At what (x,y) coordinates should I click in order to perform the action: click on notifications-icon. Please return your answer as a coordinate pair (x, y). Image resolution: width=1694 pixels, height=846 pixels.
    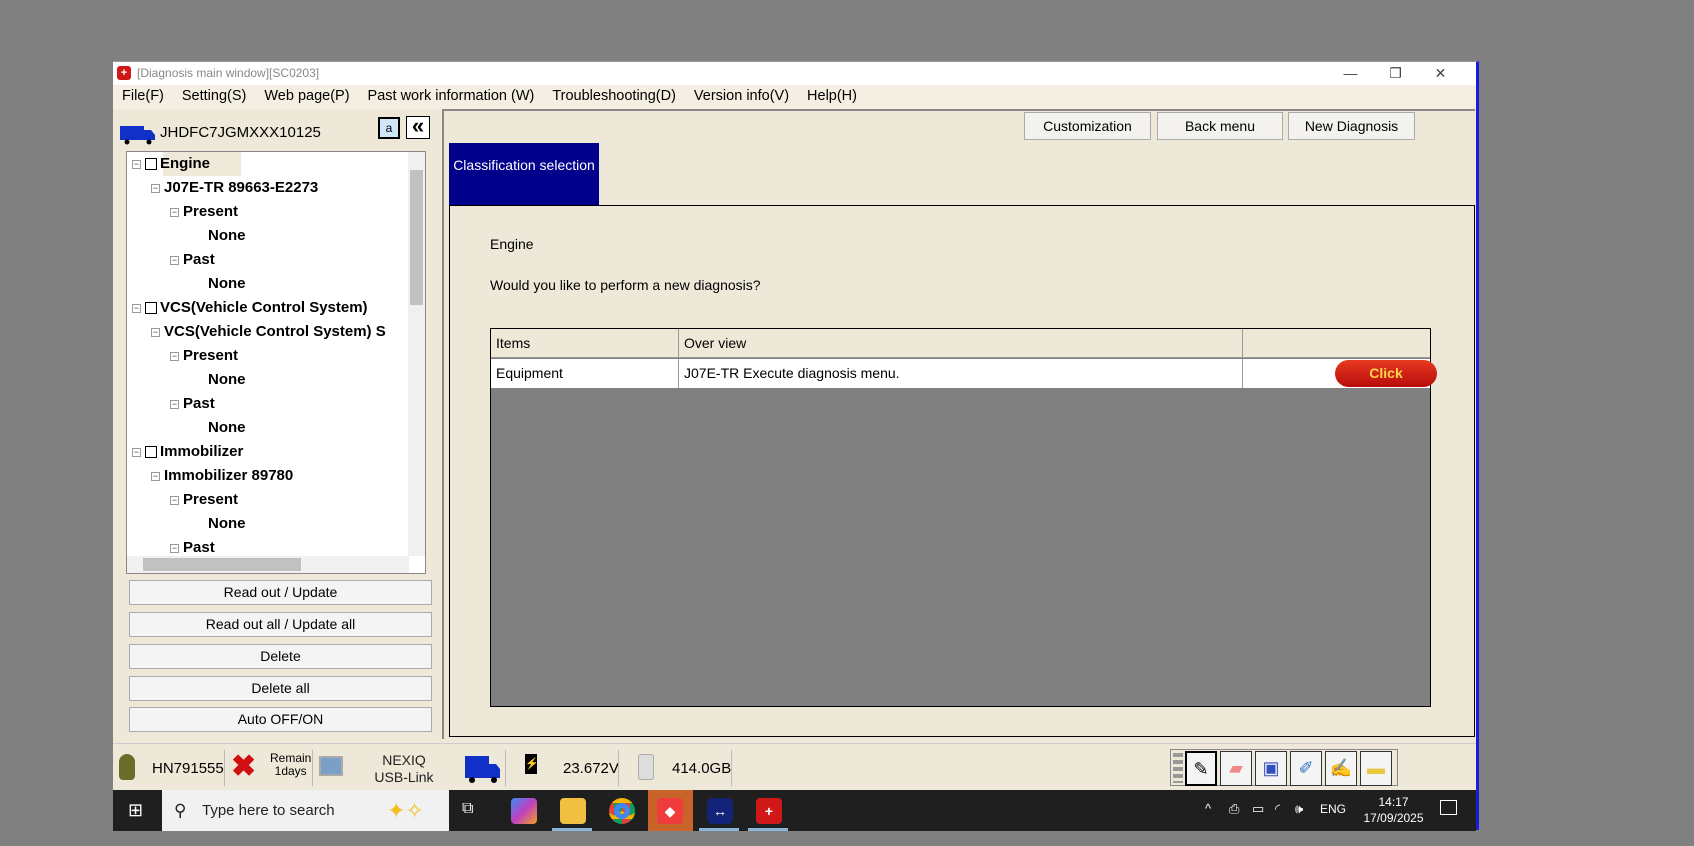
    Looking at the image, I should click on (1448, 807).